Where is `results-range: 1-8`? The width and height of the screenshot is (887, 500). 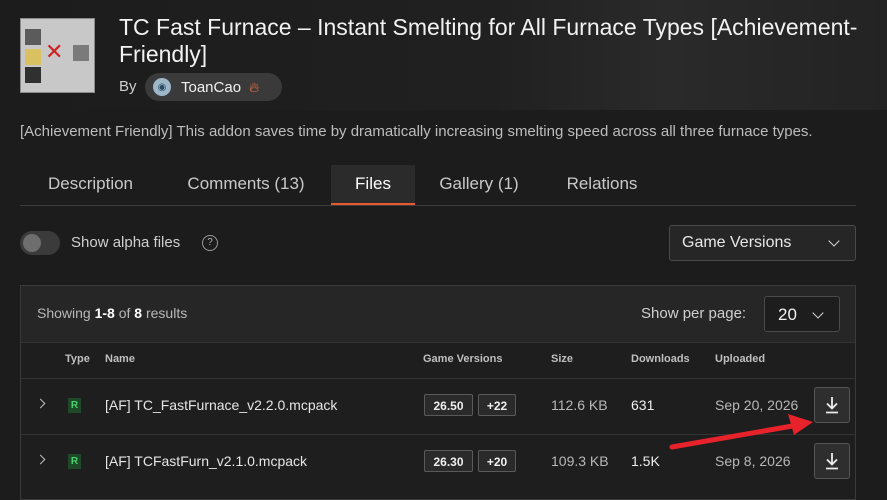 results-range: 1-8 is located at coordinates (104, 313).